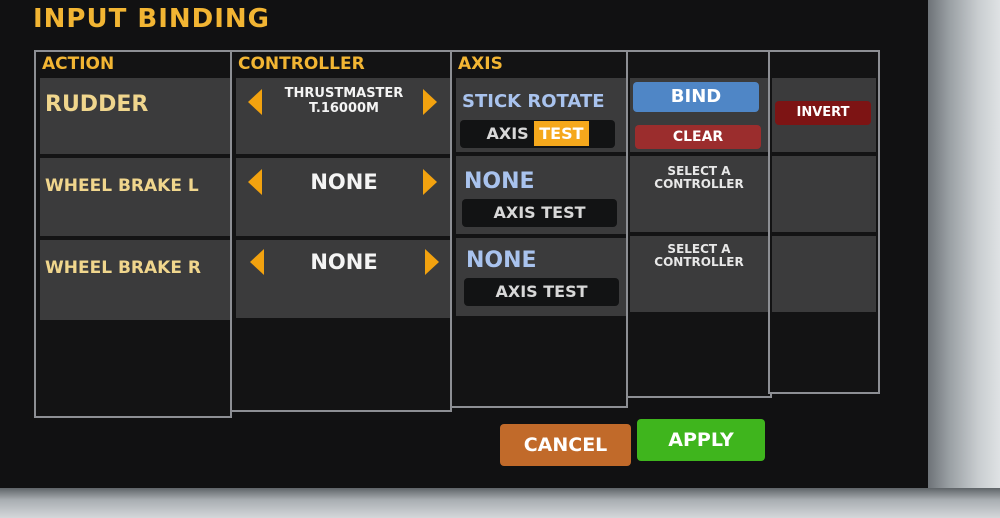 The height and width of the screenshot is (518, 1000). I want to click on controller-value-wheel-brake-l: NONE, so click(344, 182).